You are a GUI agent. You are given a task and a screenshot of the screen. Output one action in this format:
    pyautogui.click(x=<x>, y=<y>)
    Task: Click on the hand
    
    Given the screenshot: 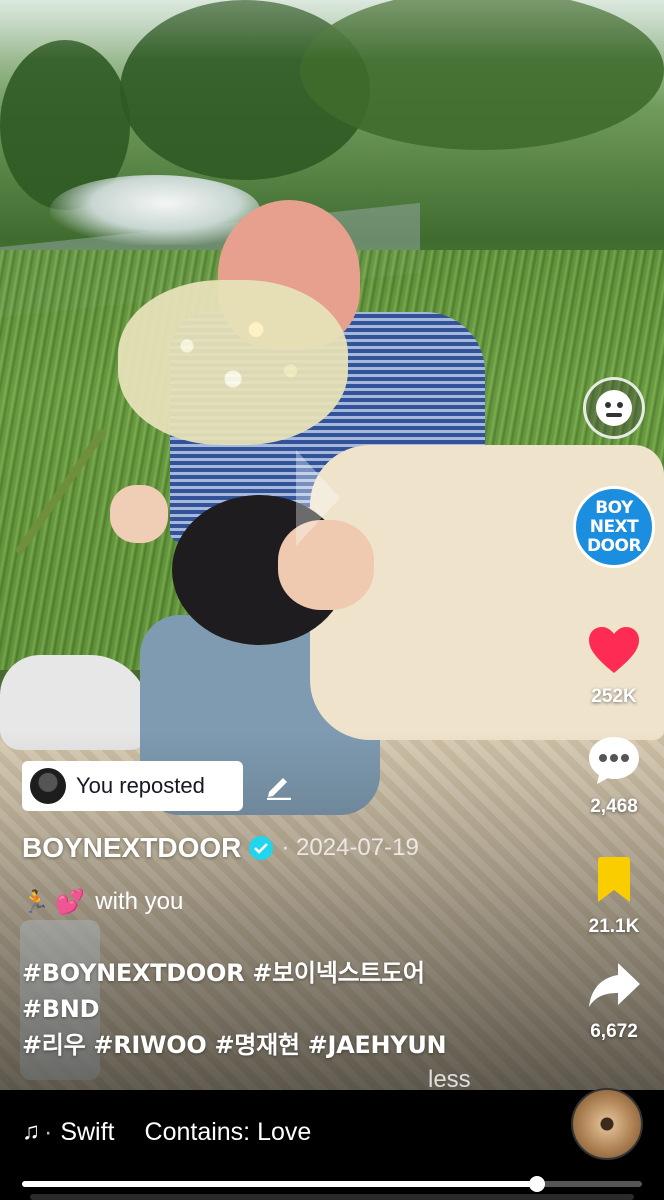 What is the action you would take?
    pyautogui.click(x=139, y=514)
    